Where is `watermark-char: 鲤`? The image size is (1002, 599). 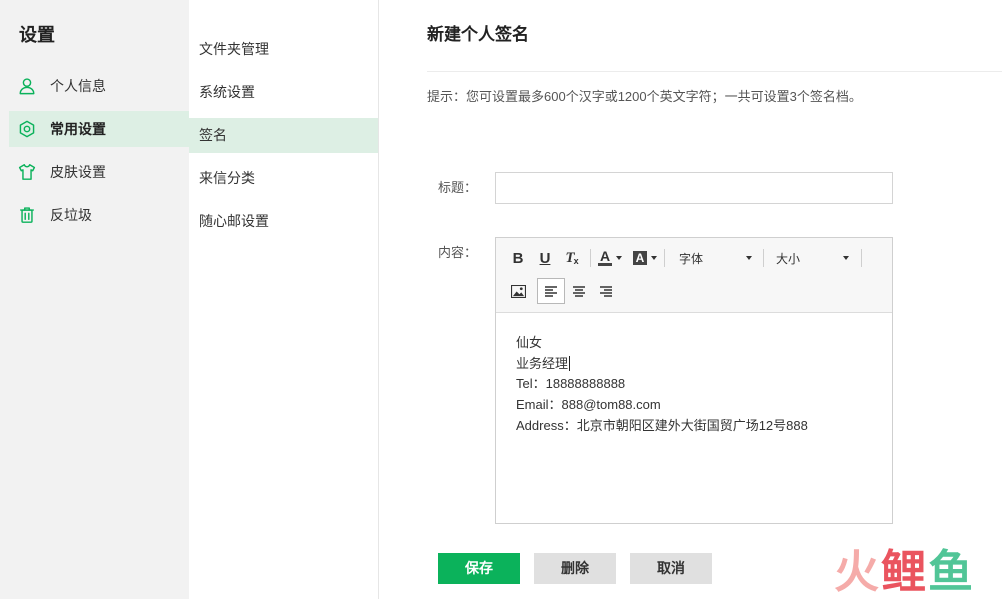 watermark-char: 鲤 is located at coordinates (905, 571).